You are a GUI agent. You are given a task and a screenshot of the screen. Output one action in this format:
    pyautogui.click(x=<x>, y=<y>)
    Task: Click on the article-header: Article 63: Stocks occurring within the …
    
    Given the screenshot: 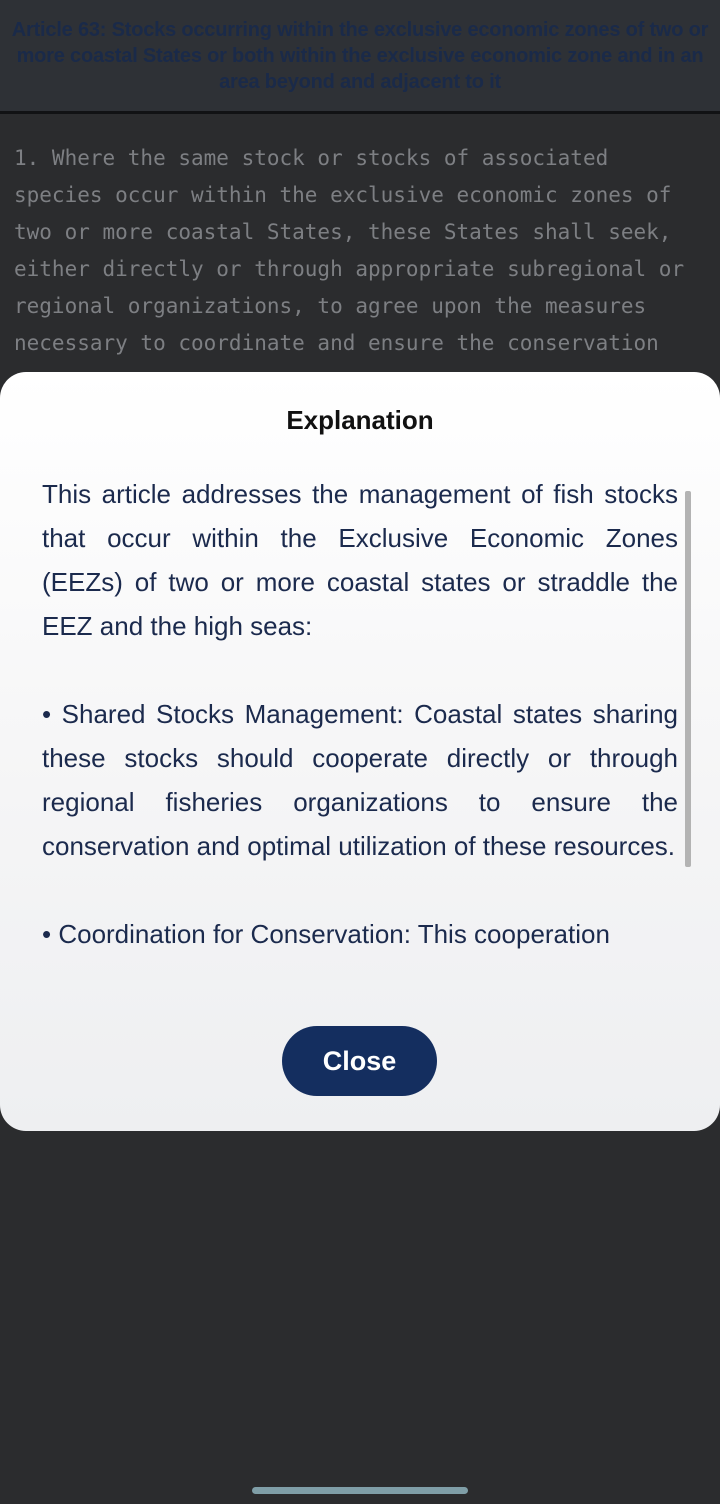 What is the action you would take?
    pyautogui.click(x=360, y=56)
    